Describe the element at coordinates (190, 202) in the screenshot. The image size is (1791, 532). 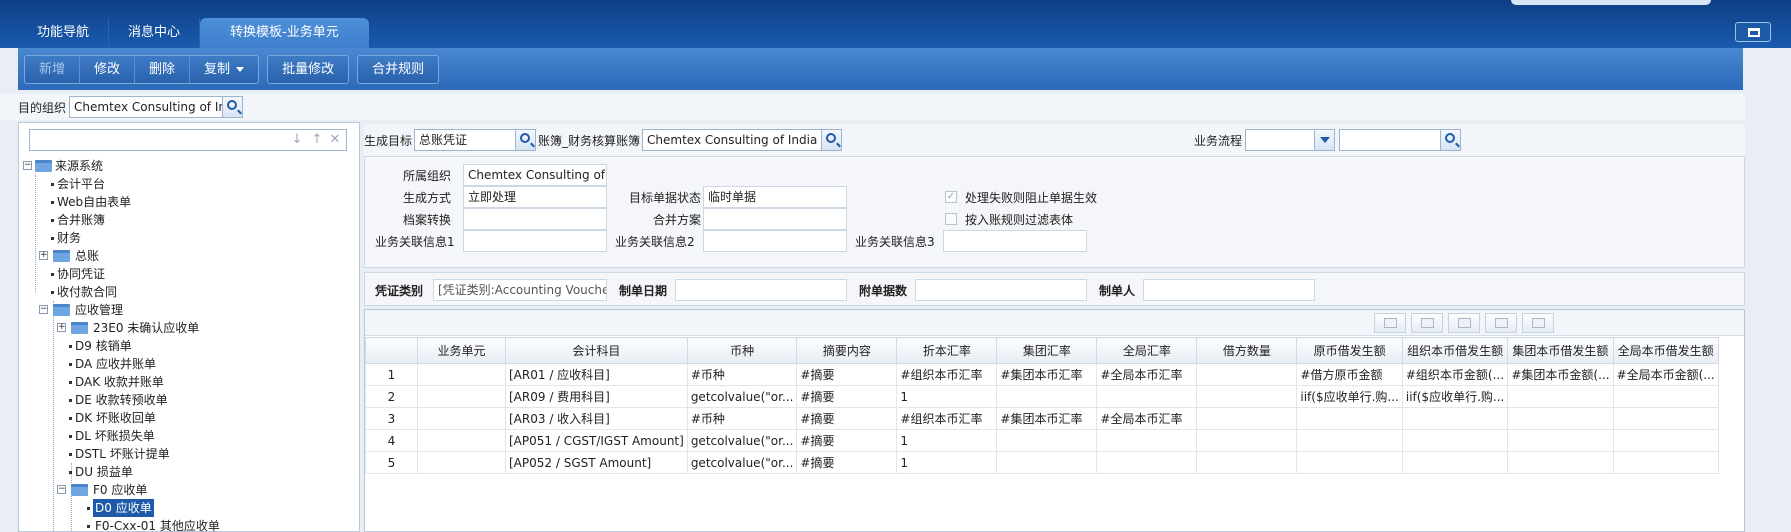
I see `tree-node-web-form: Web自由表单` at that location.